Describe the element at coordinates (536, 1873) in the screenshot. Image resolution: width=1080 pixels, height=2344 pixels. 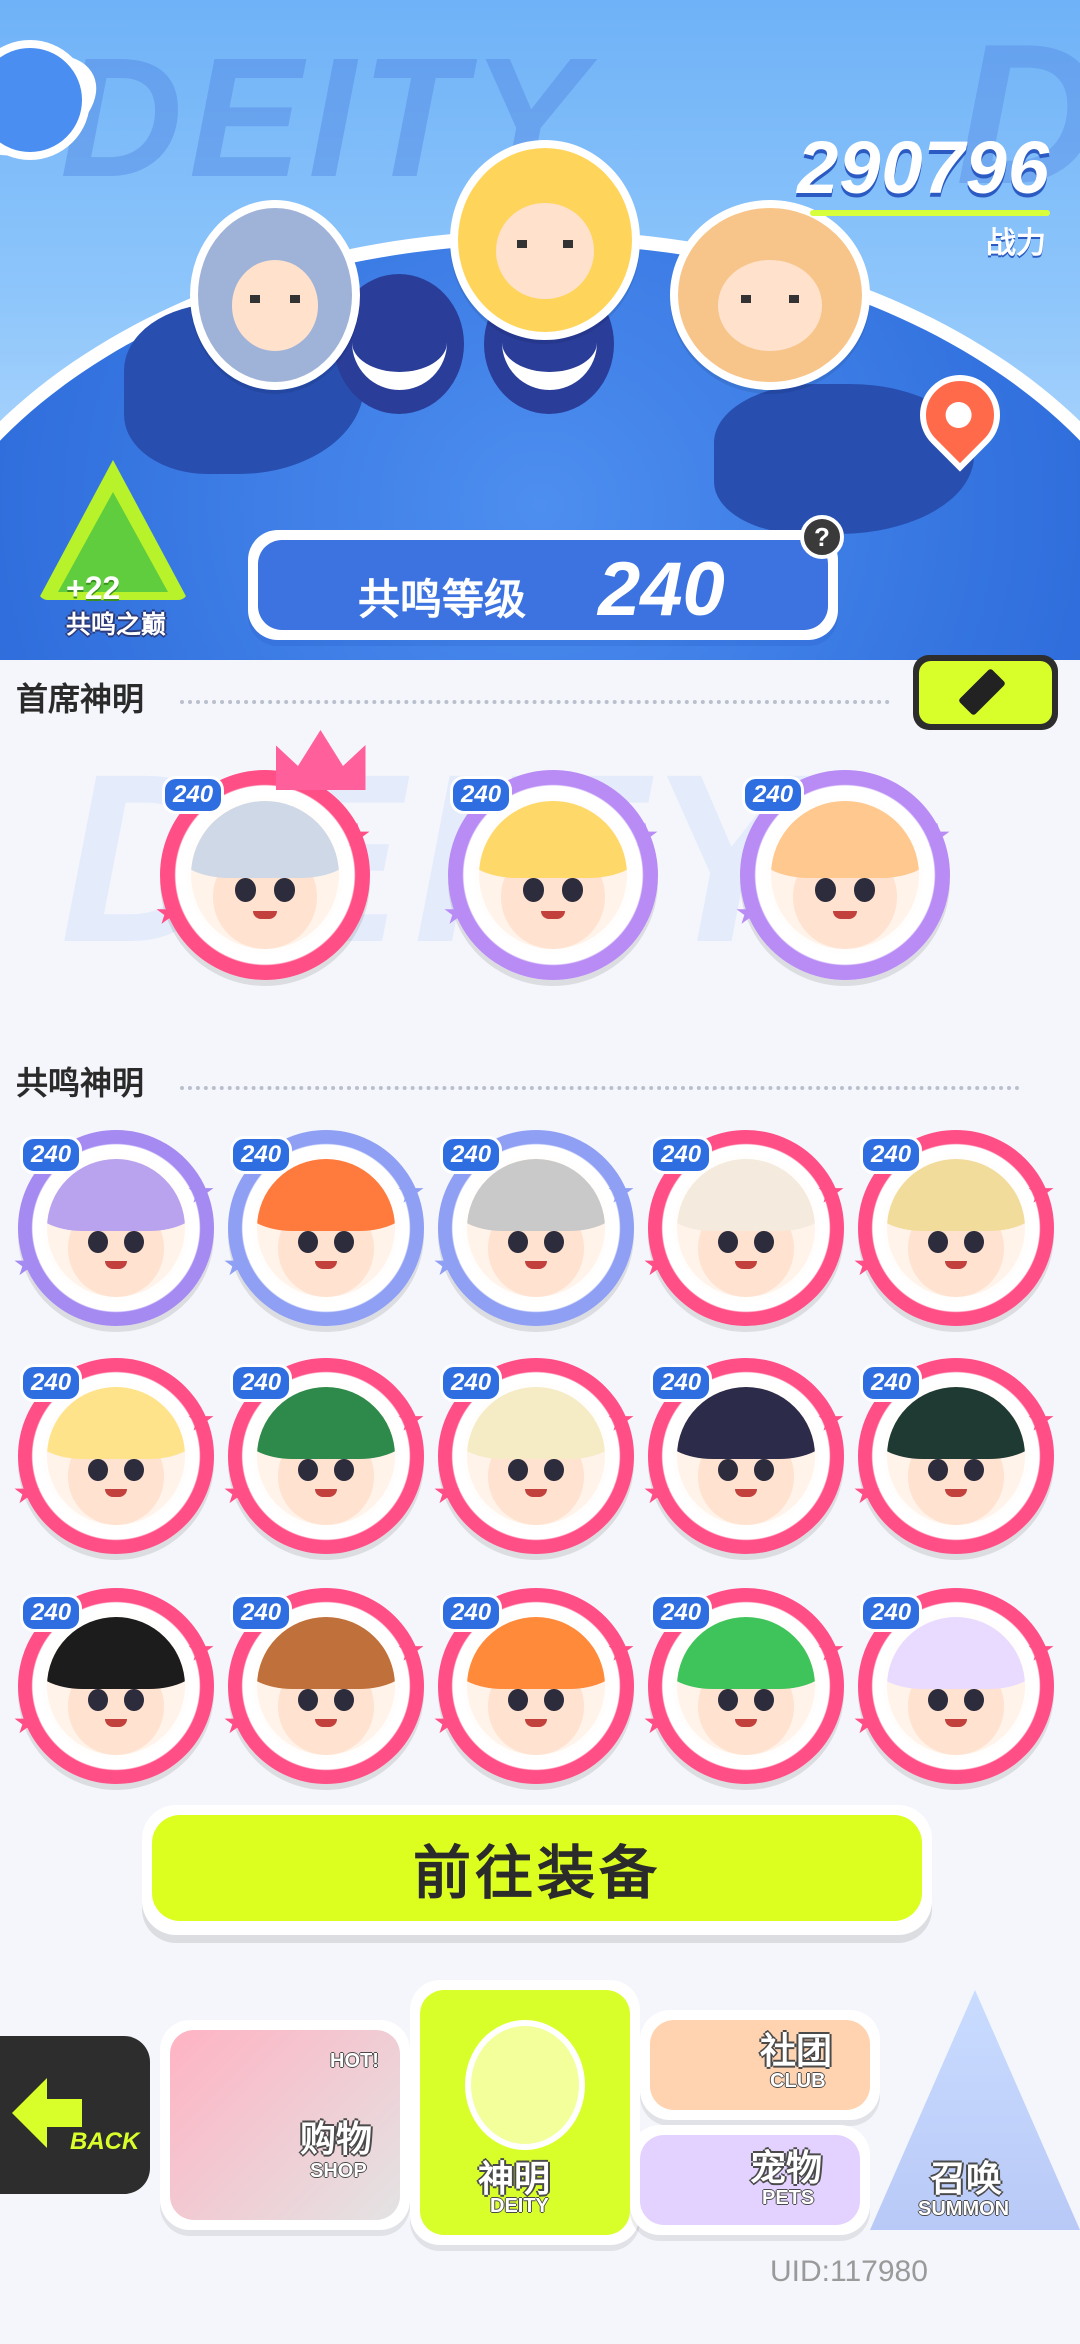
I see `go-to-equip-label: 前往装备` at that location.